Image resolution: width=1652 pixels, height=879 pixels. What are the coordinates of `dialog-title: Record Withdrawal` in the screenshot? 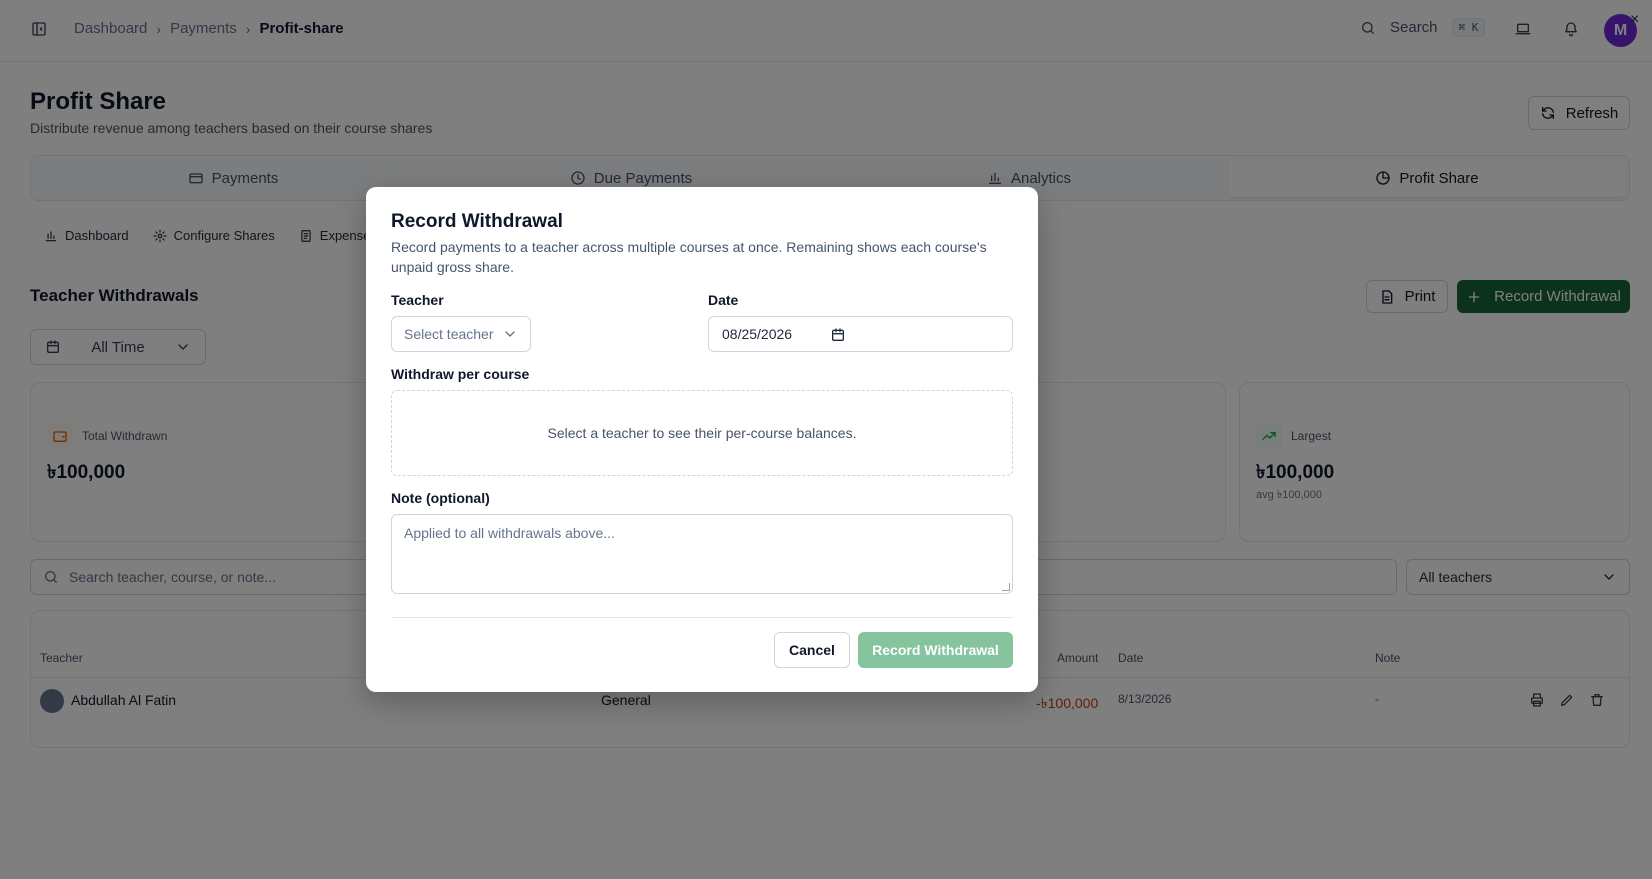 It's located at (477, 221).